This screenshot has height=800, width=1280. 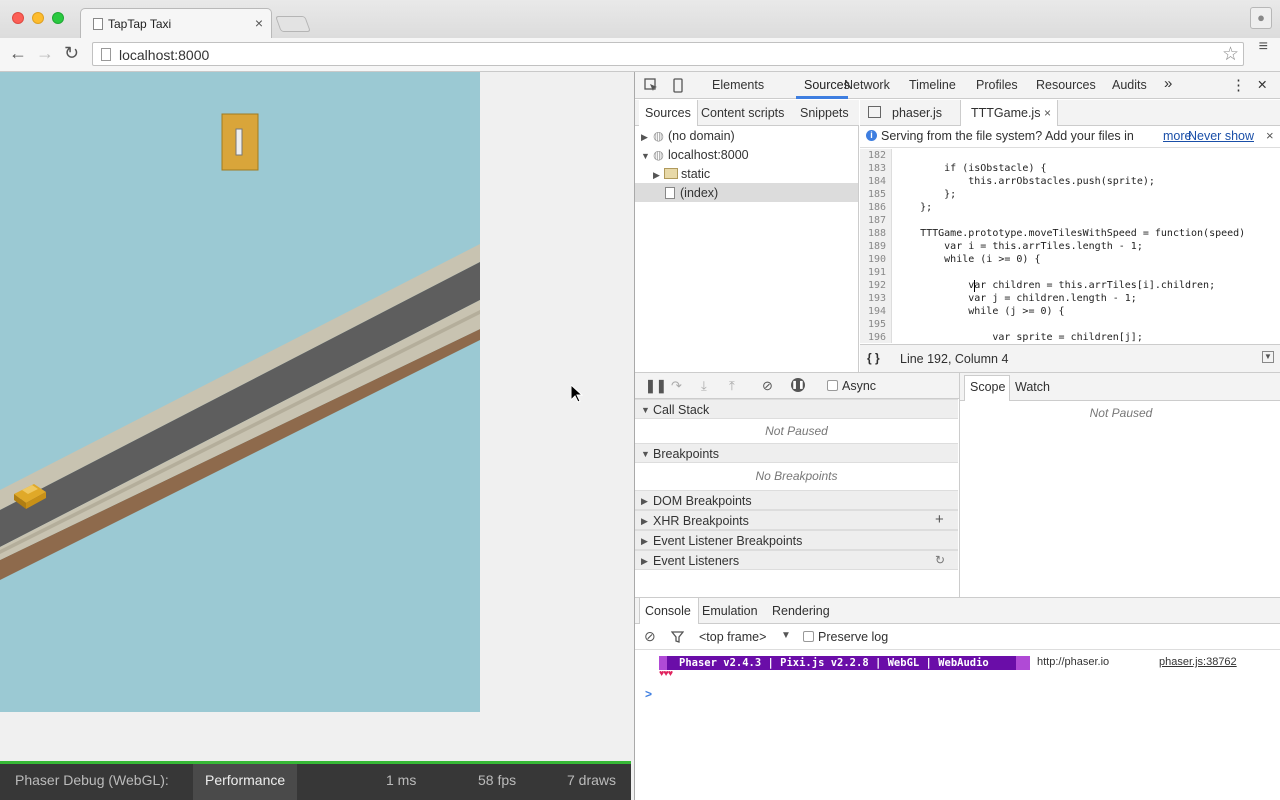 I want to click on code-line: var sprite = children[j];, so click(x=1019, y=337).